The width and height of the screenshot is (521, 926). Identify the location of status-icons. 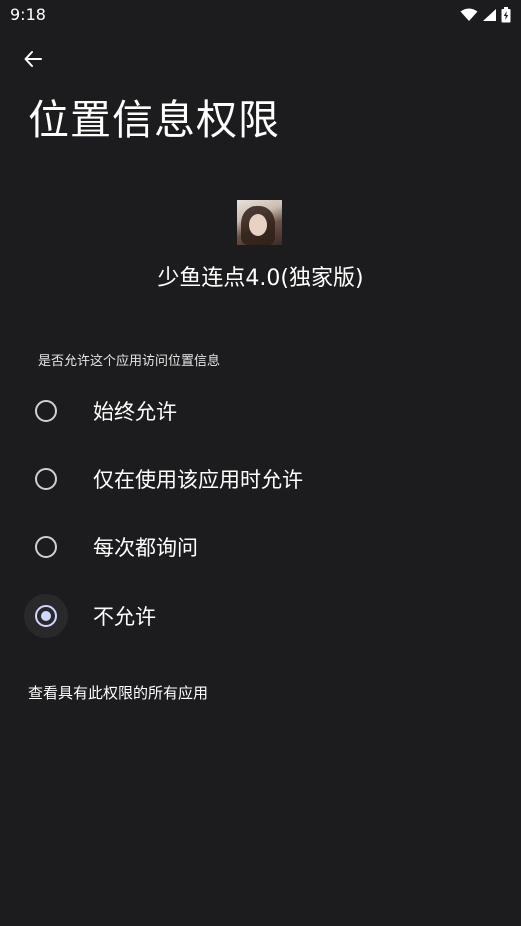
(485, 15).